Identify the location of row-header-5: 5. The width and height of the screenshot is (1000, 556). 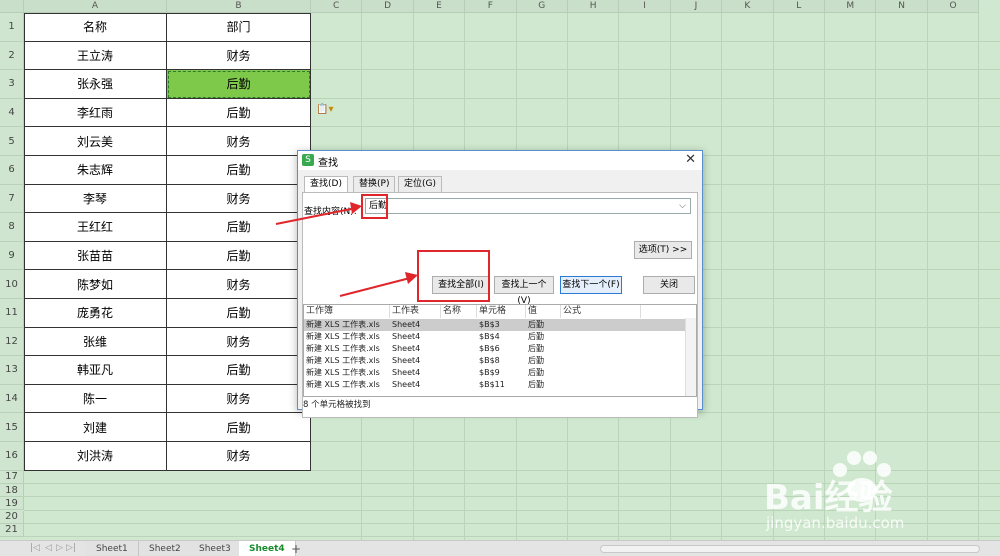
(12, 141).